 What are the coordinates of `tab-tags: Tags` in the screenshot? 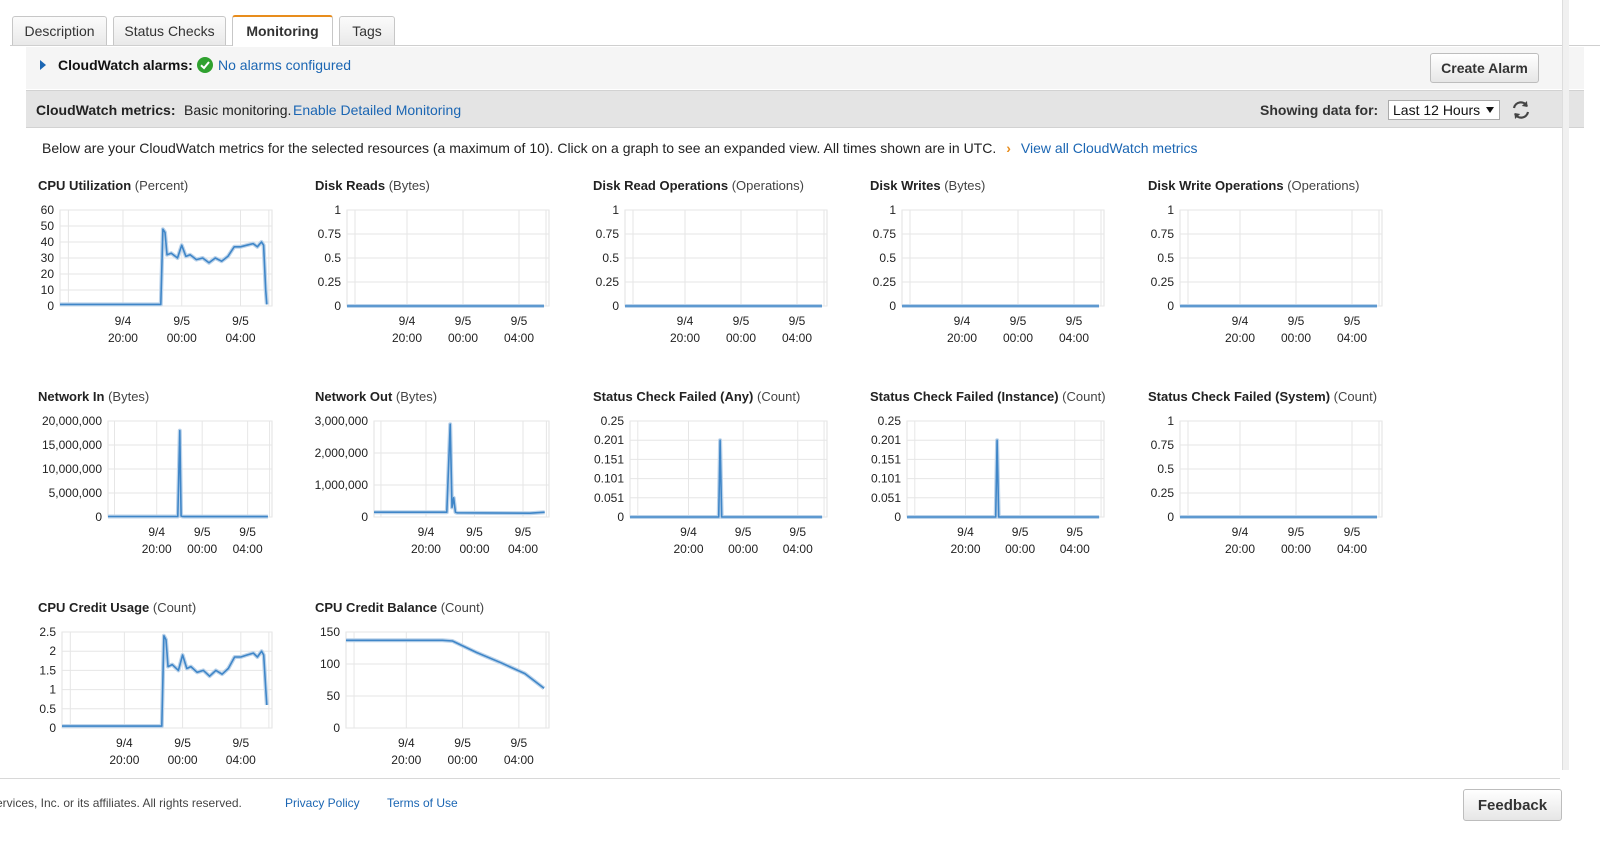 It's located at (367, 30).